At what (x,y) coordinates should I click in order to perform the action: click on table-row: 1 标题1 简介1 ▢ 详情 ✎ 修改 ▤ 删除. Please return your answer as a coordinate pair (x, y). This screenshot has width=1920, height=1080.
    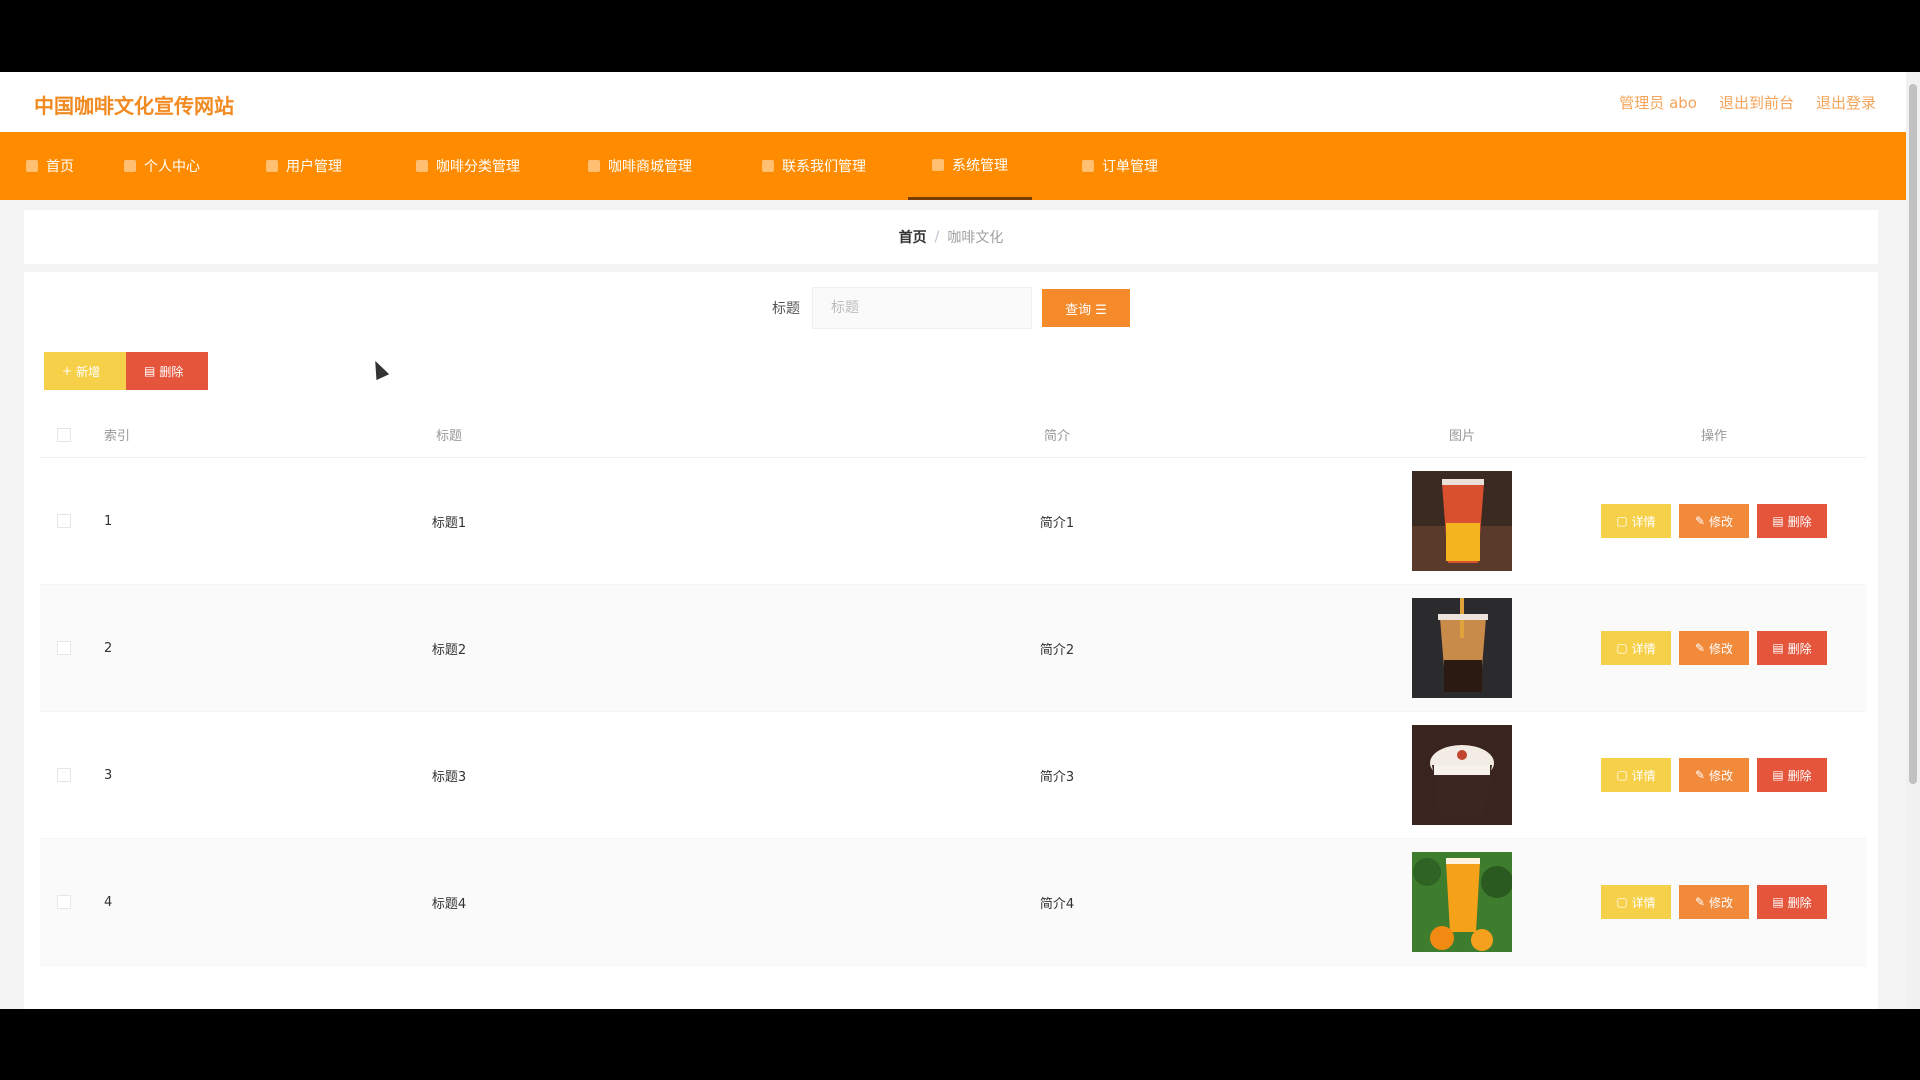
    Looking at the image, I should click on (953, 521).